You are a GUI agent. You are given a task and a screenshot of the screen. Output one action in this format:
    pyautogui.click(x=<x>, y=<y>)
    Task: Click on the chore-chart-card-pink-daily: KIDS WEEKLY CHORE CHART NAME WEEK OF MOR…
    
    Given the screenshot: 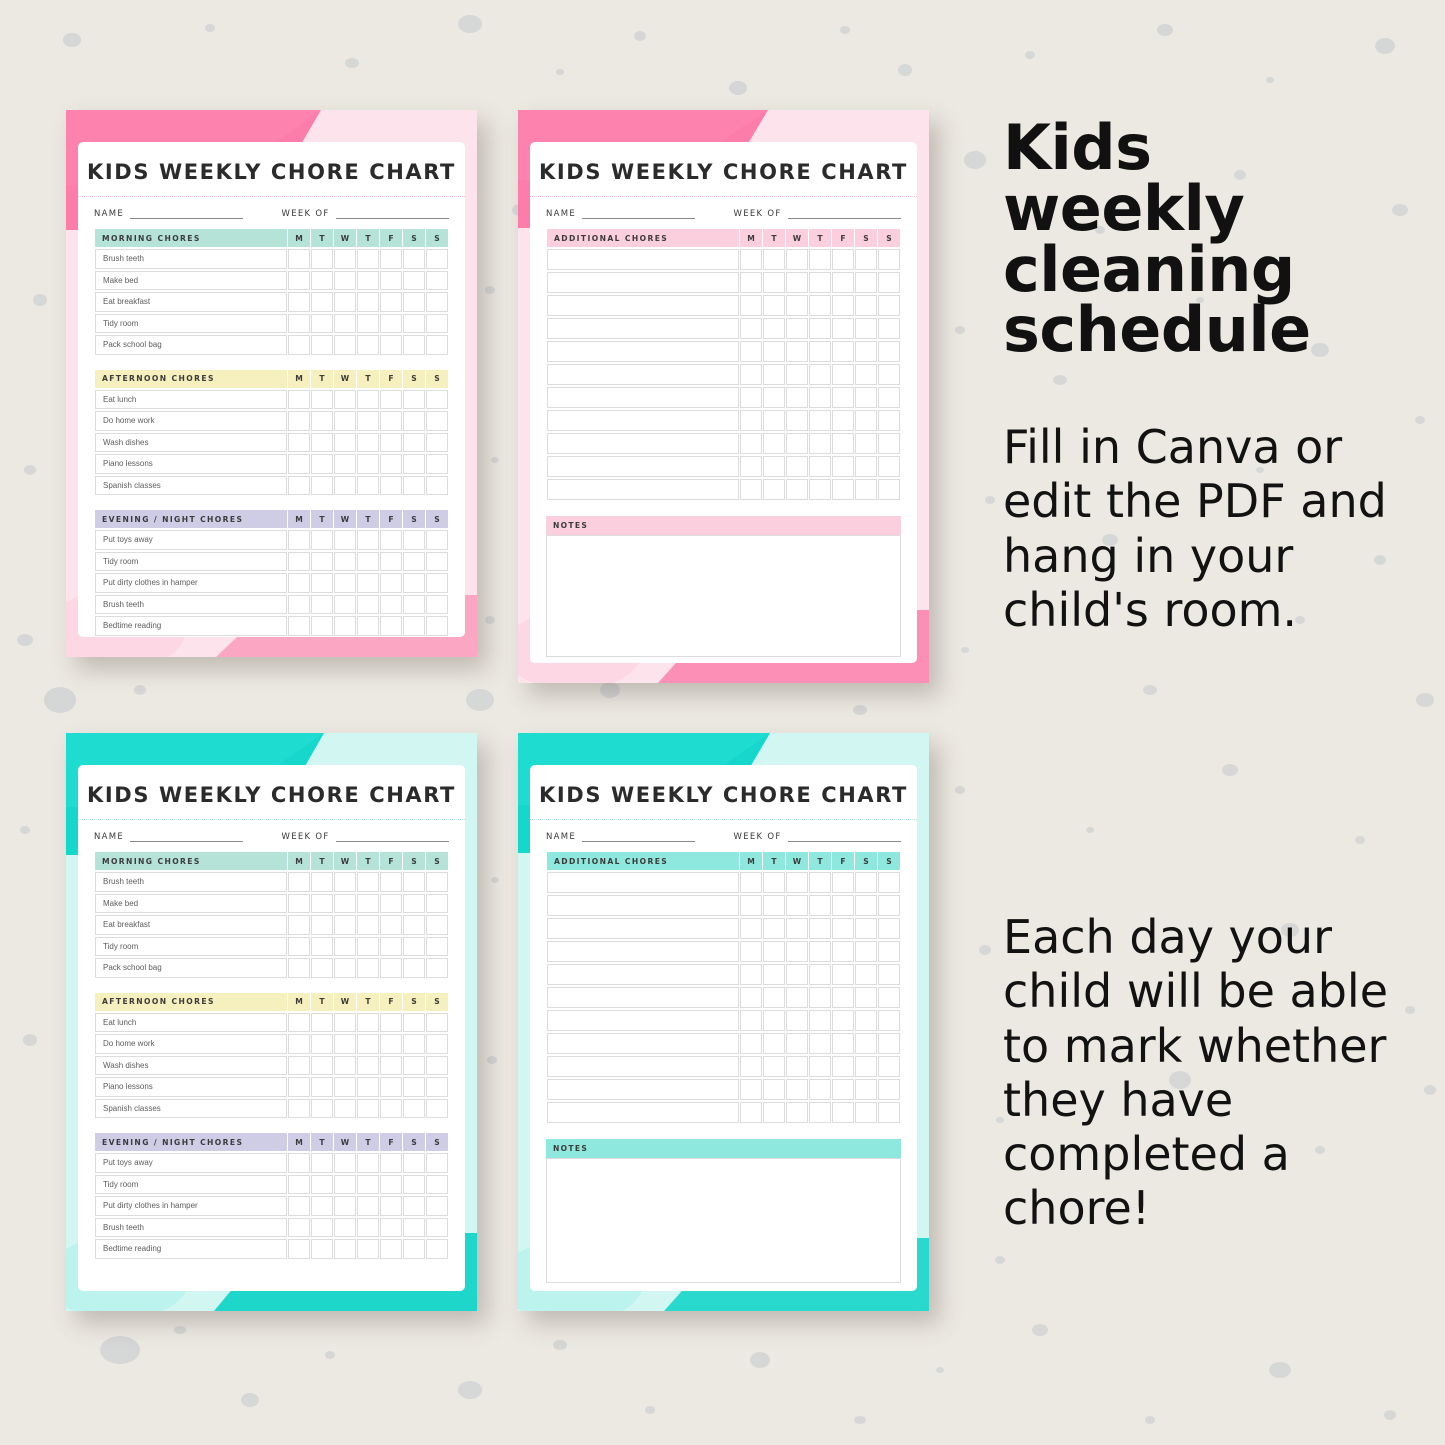 What is the action you would take?
    pyautogui.click(x=271, y=383)
    